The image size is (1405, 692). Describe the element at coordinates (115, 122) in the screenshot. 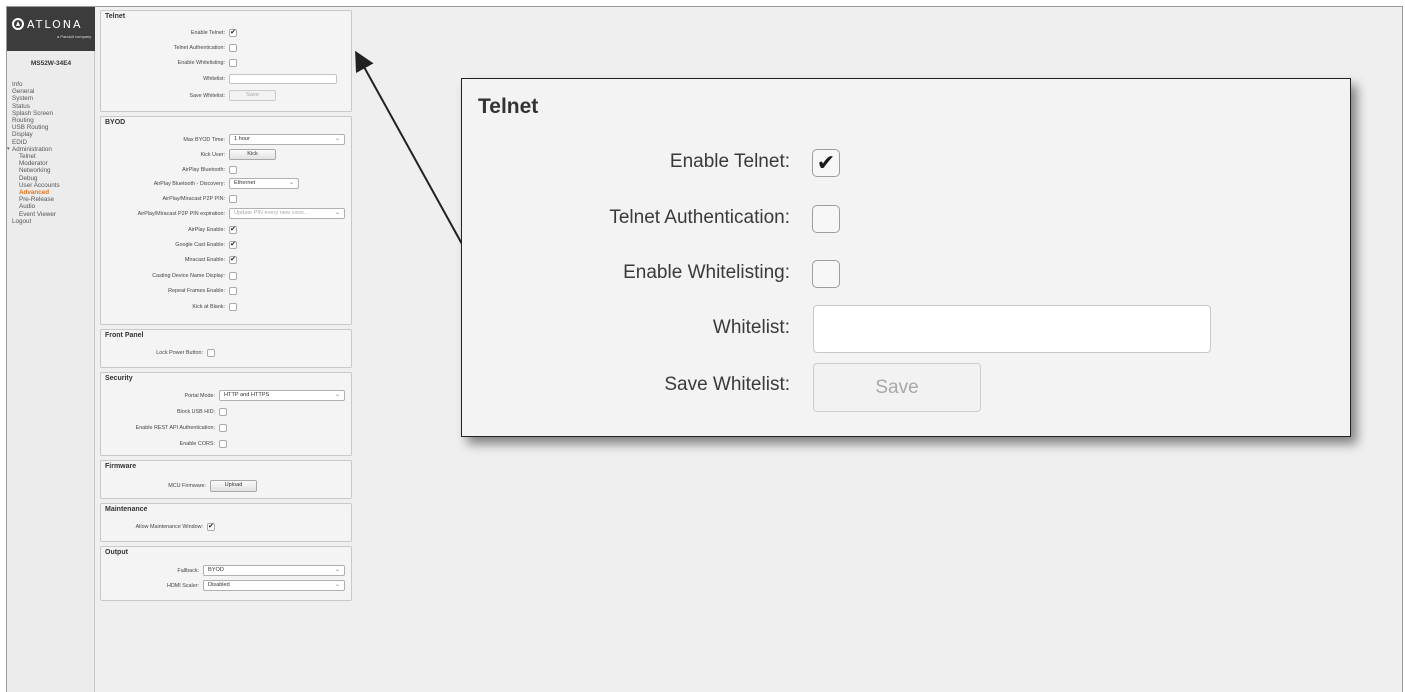

I see `panel-title-byod: BYOD` at that location.